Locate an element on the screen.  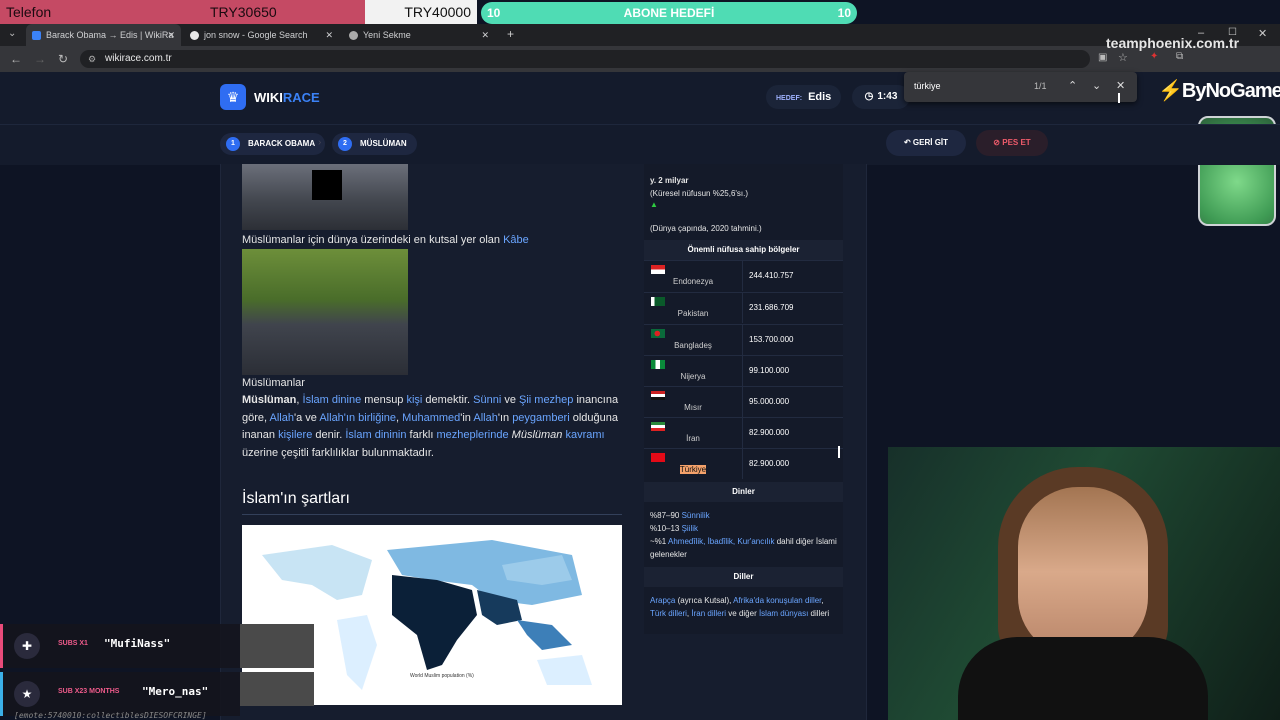
link-sunnilik: Sünnilik is located at coordinates (696, 515).